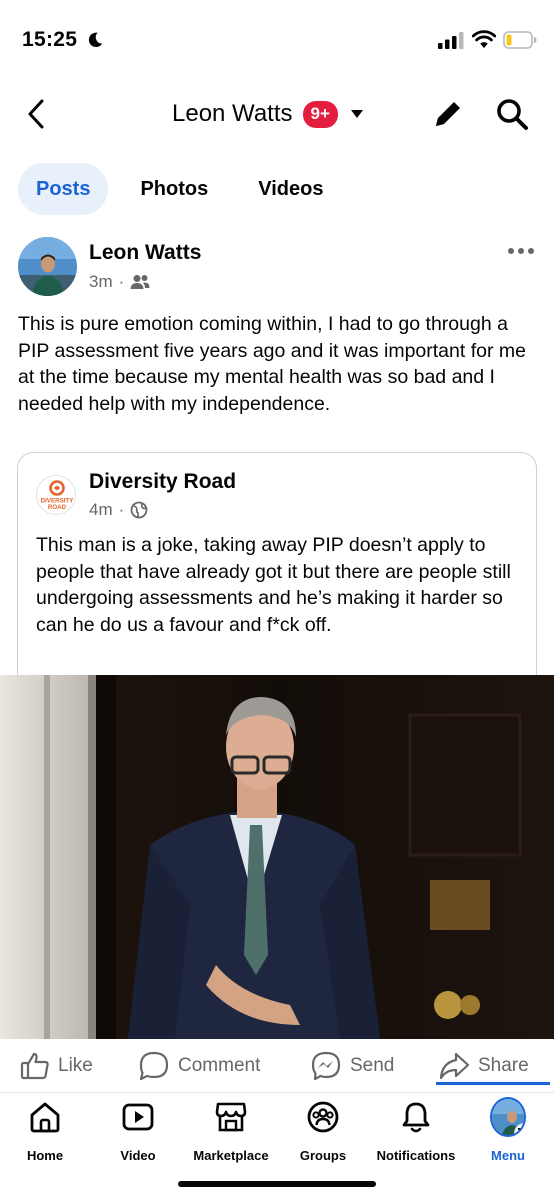 This screenshot has width=554, height=1200. What do you see at coordinates (231, 1117) in the screenshot?
I see `marketplace-icon` at bounding box center [231, 1117].